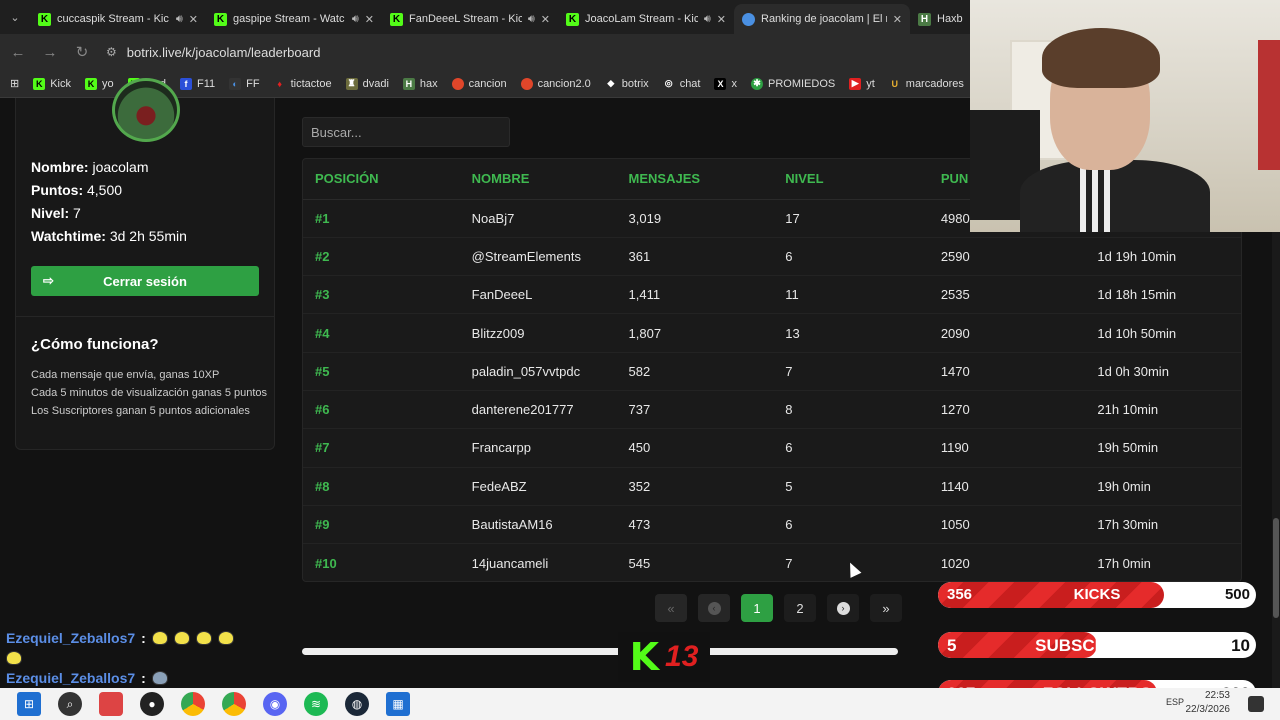 The width and height of the screenshot is (1280, 720). What do you see at coordinates (60, 167) in the screenshot?
I see `name-label: Nombre:` at bounding box center [60, 167].